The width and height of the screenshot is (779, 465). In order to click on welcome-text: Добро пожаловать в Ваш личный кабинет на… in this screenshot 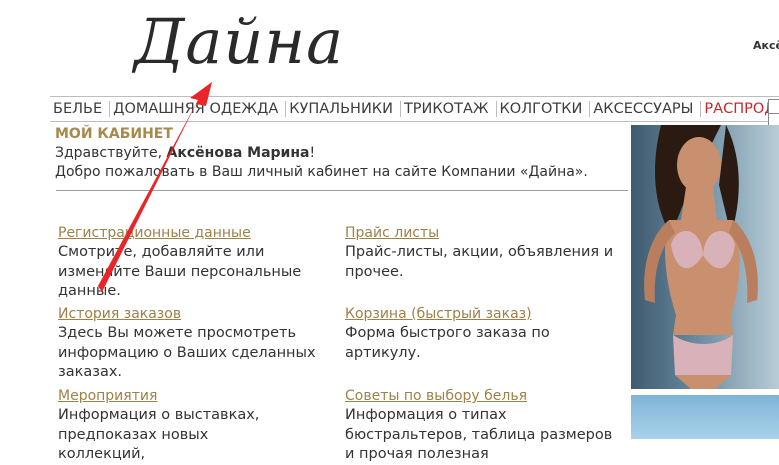, I will do `click(321, 172)`.